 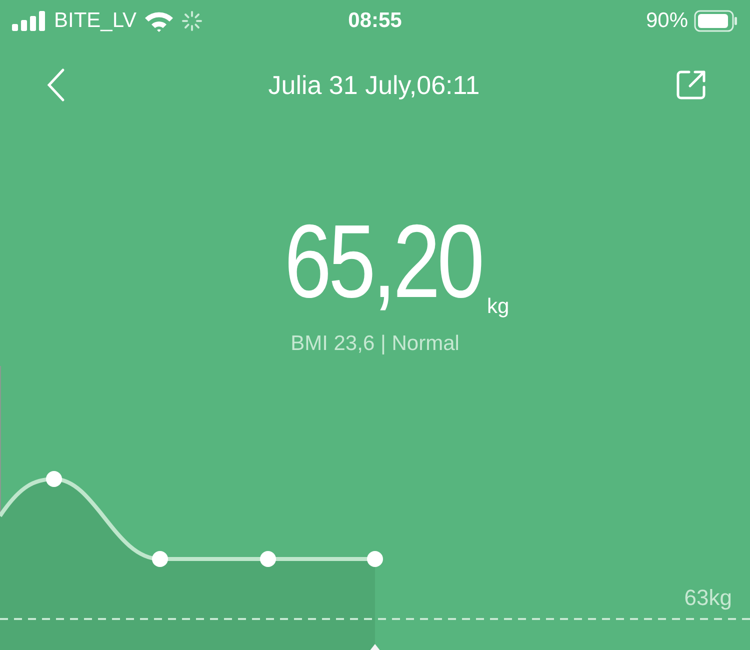 What do you see at coordinates (498, 307) in the screenshot?
I see `weight-unit: kg` at bounding box center [498, 307].